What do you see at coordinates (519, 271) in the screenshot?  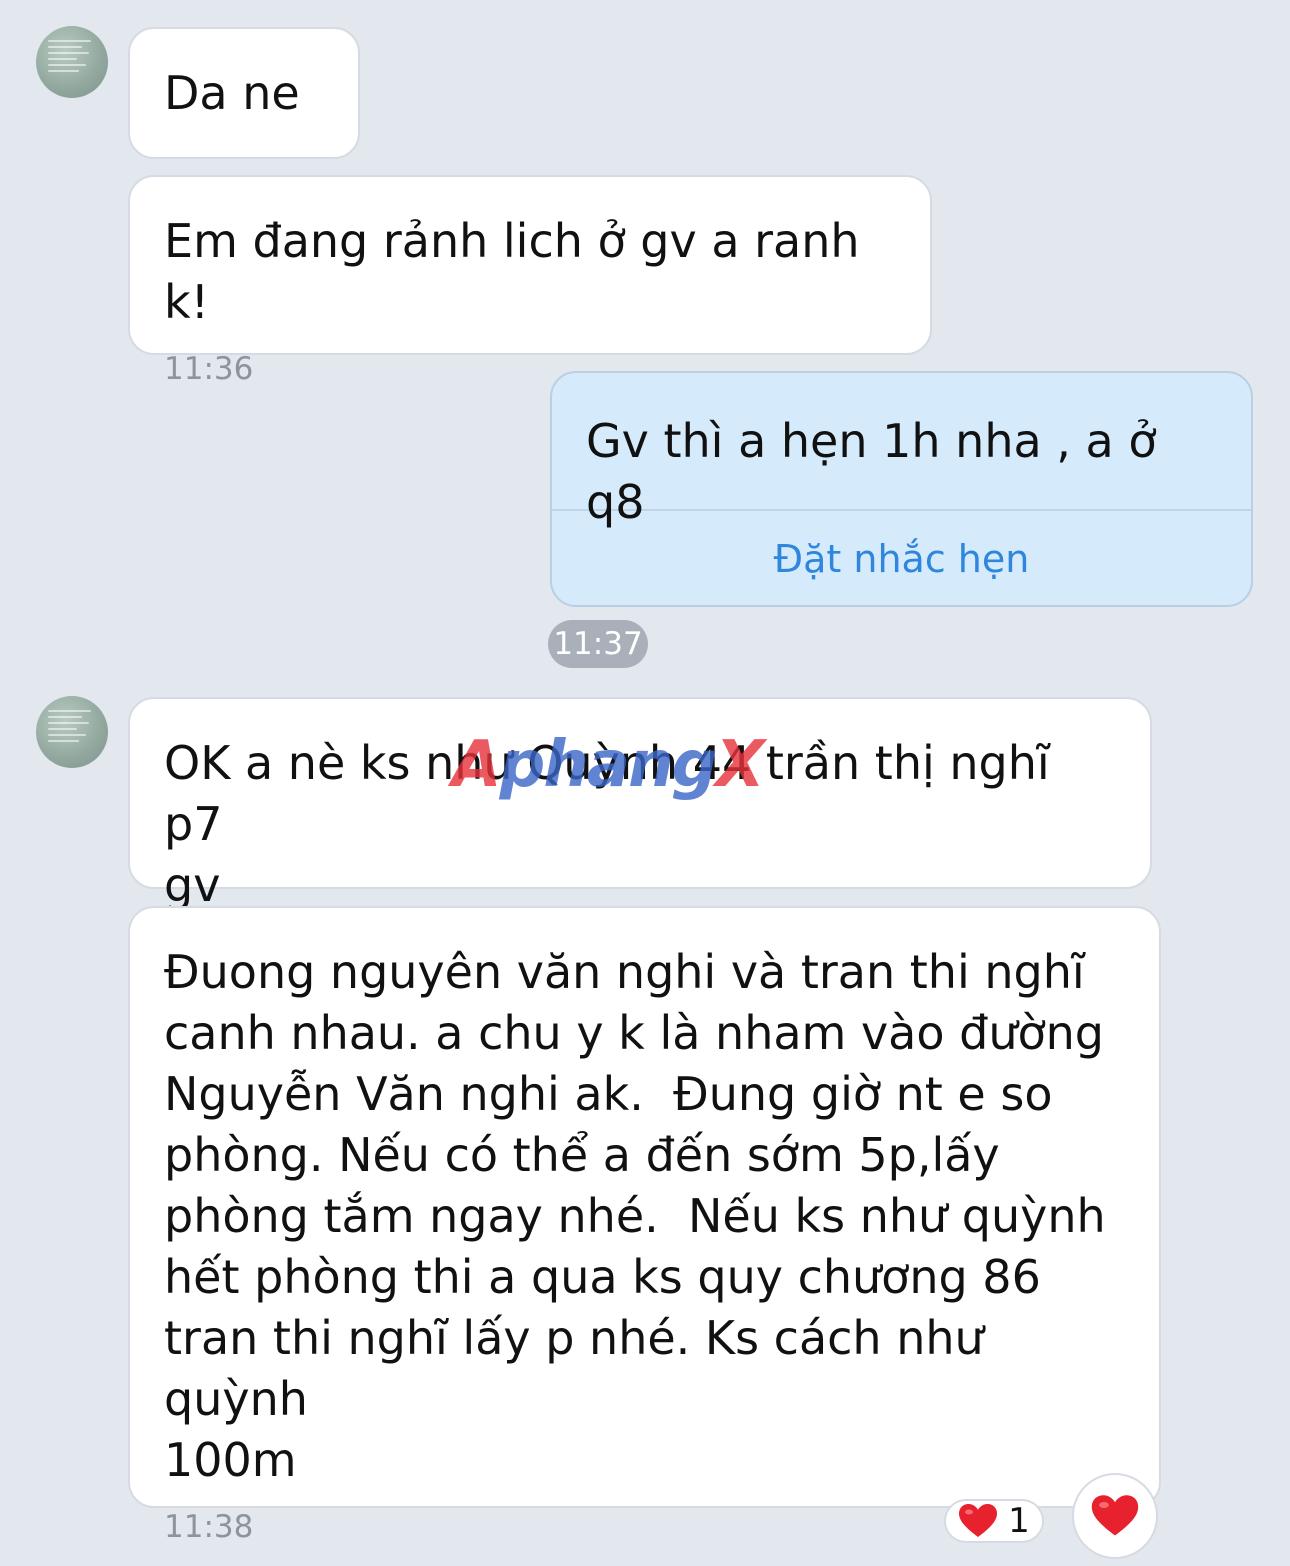 I see `message-text: Em đang rảnh lich ở gv a ranh k!` at bounding box center [519, 271].